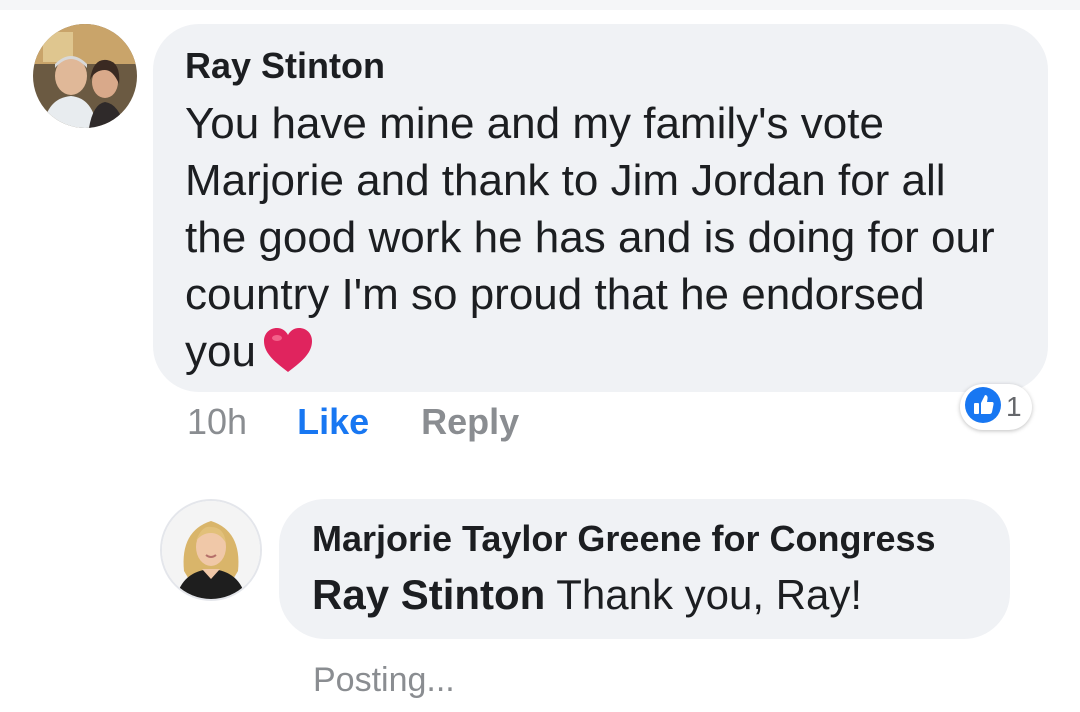  I want to click on avatar-ray-stinton, so click(85, 76).